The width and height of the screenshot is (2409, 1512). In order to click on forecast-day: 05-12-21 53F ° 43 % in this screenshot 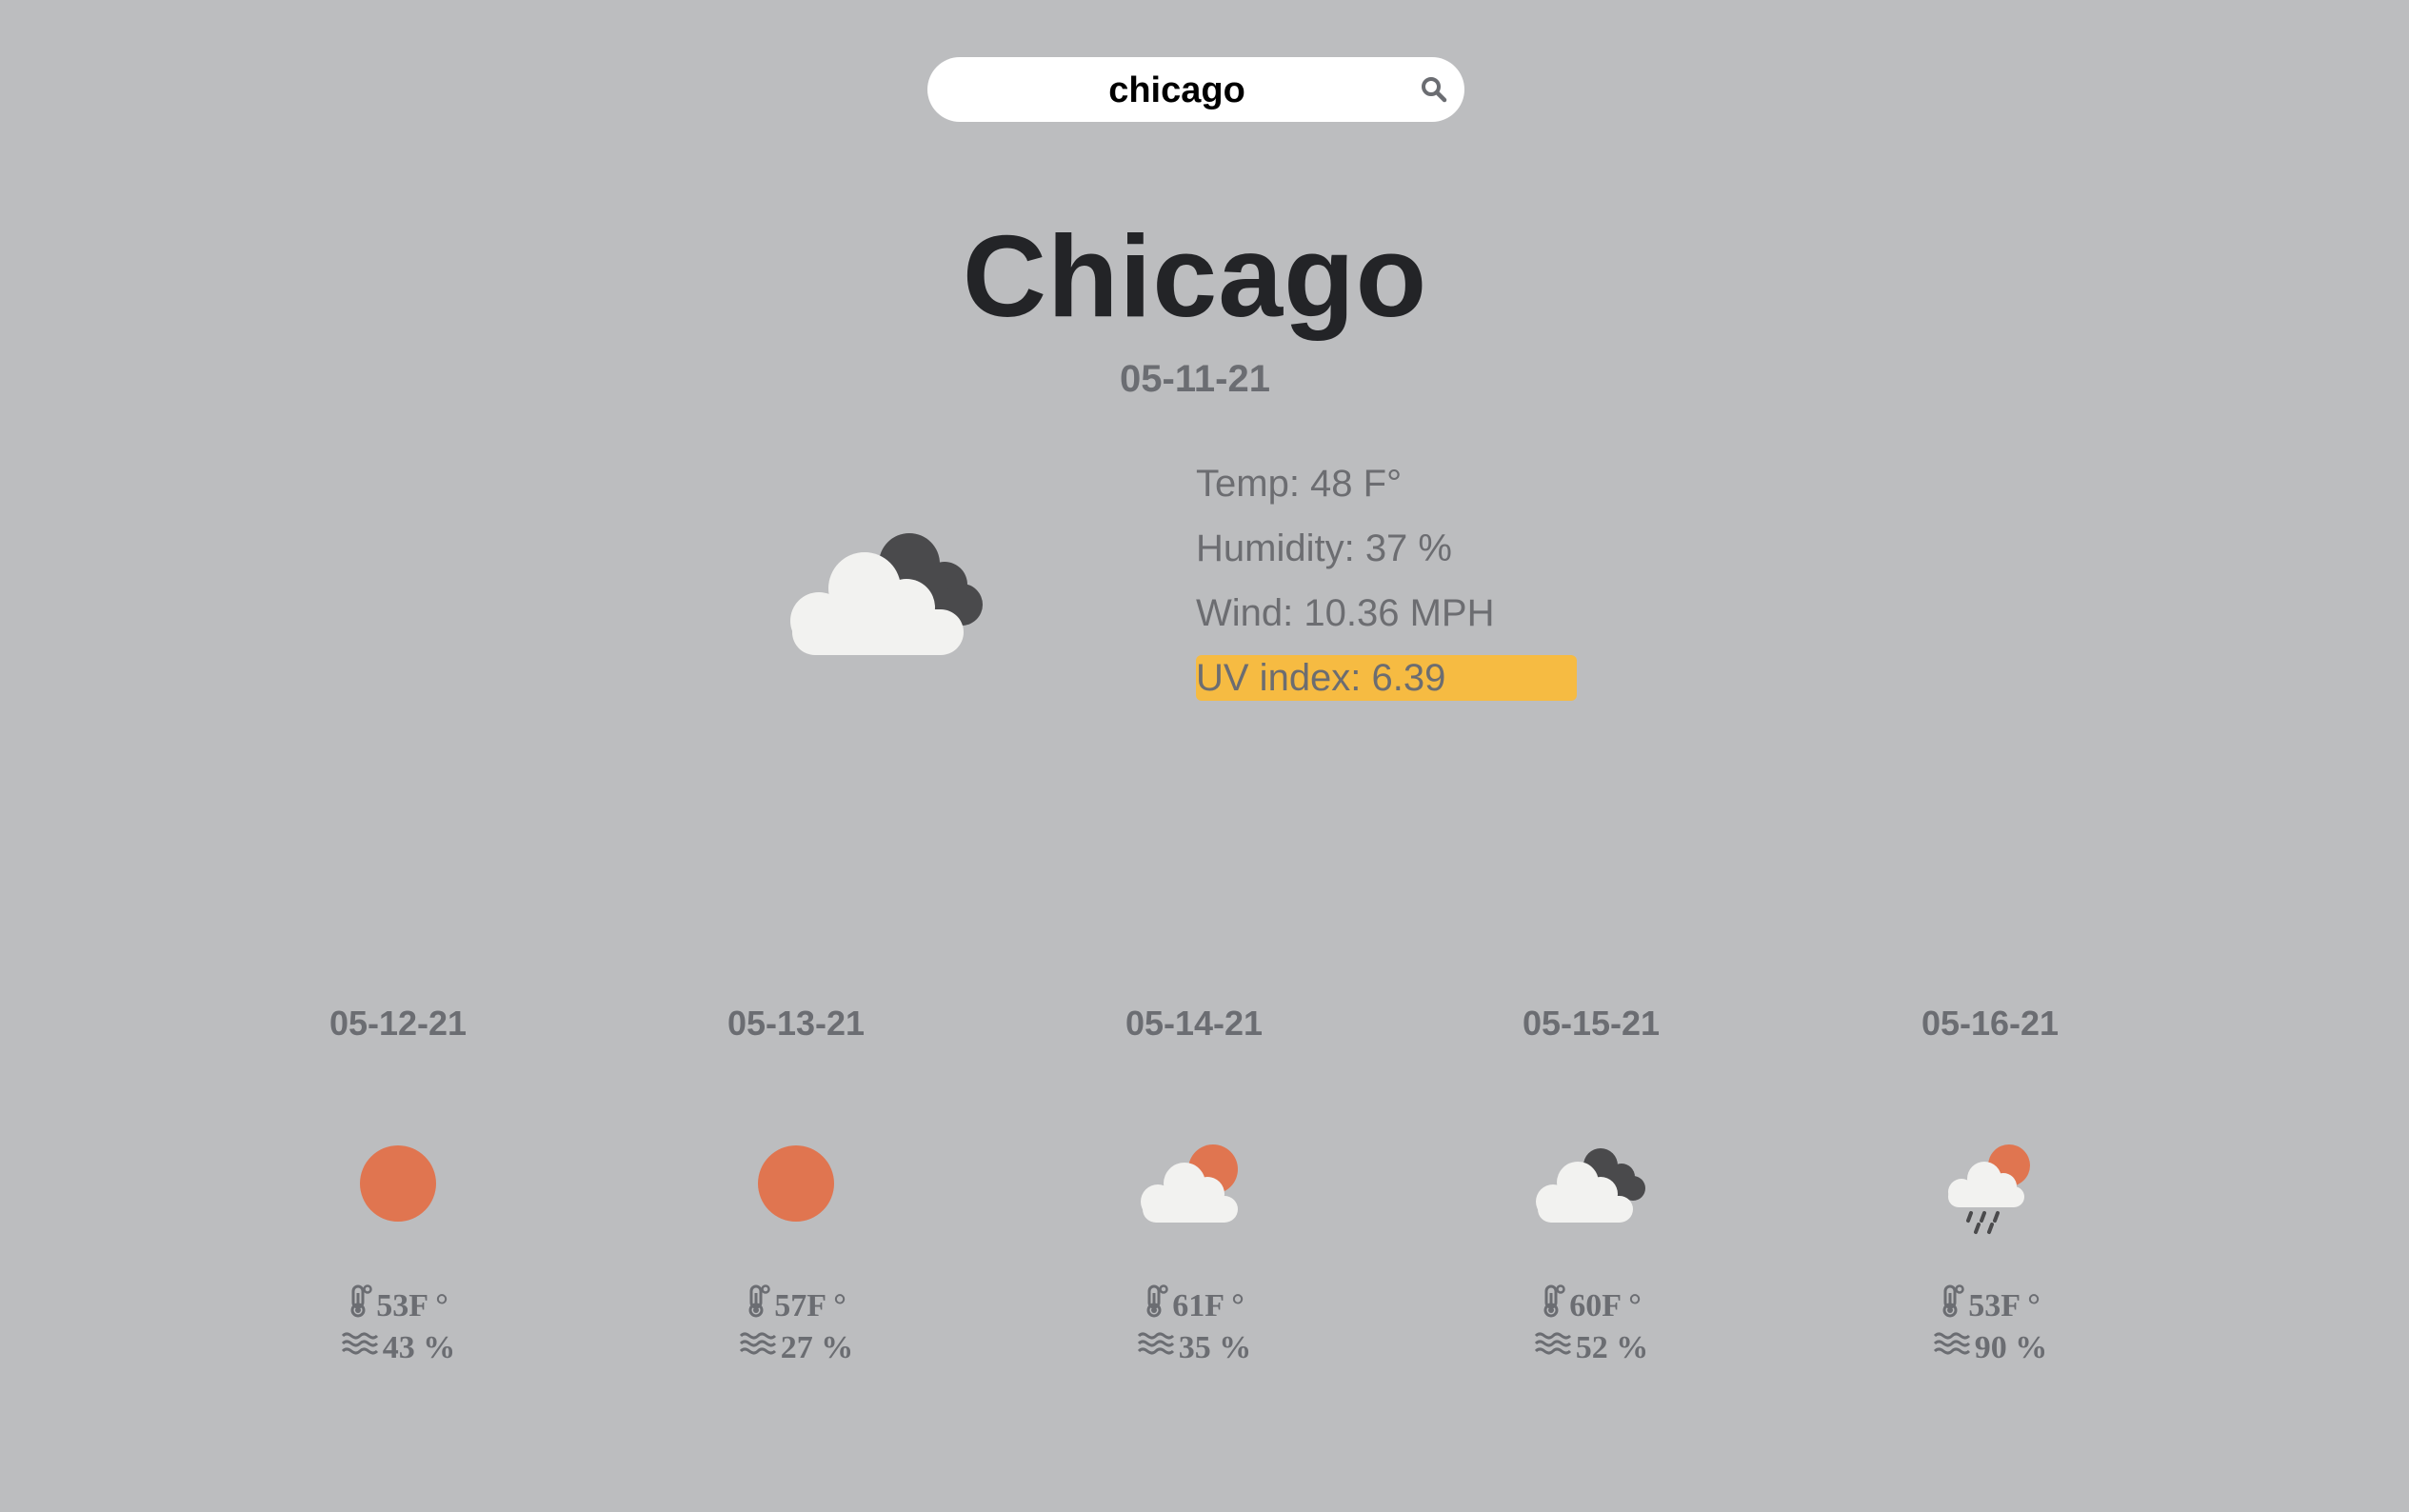, I will do `click(398, 1185)`.